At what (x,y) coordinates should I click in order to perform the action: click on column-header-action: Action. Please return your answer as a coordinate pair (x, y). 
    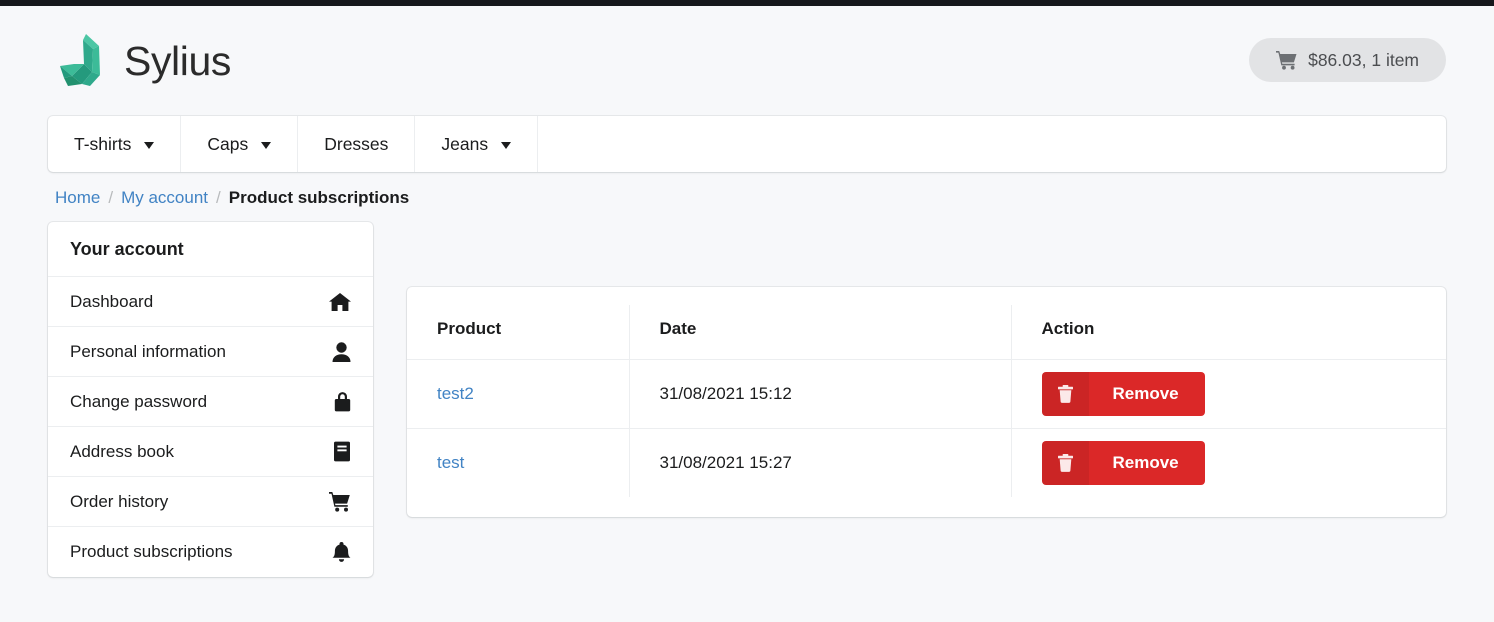
    Looking at the image, I should click on (1228, 332).